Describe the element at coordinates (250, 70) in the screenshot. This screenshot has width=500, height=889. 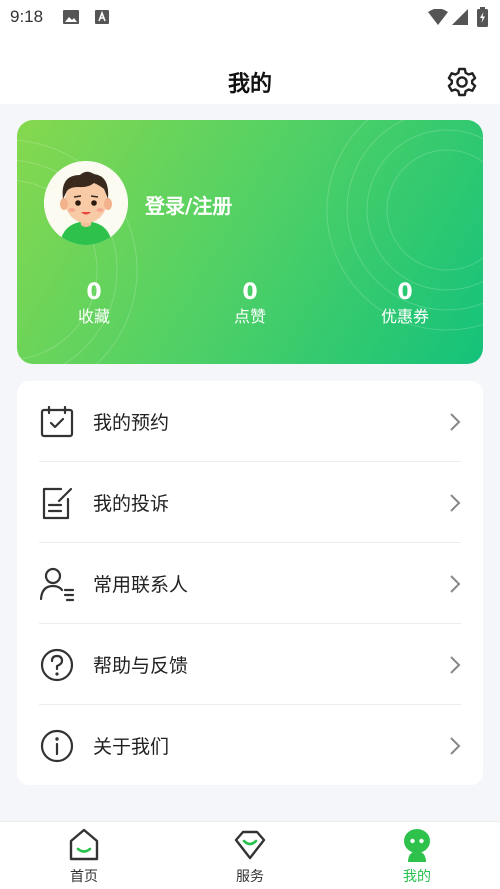
I see `app-header: 我的` at that location.